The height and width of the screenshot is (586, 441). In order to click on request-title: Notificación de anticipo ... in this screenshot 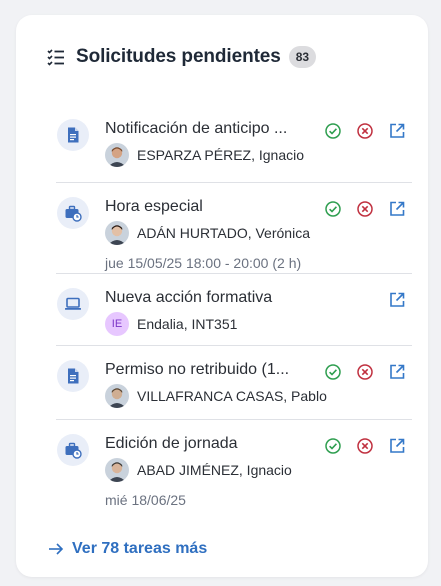, I will do `click(196, 128)`.